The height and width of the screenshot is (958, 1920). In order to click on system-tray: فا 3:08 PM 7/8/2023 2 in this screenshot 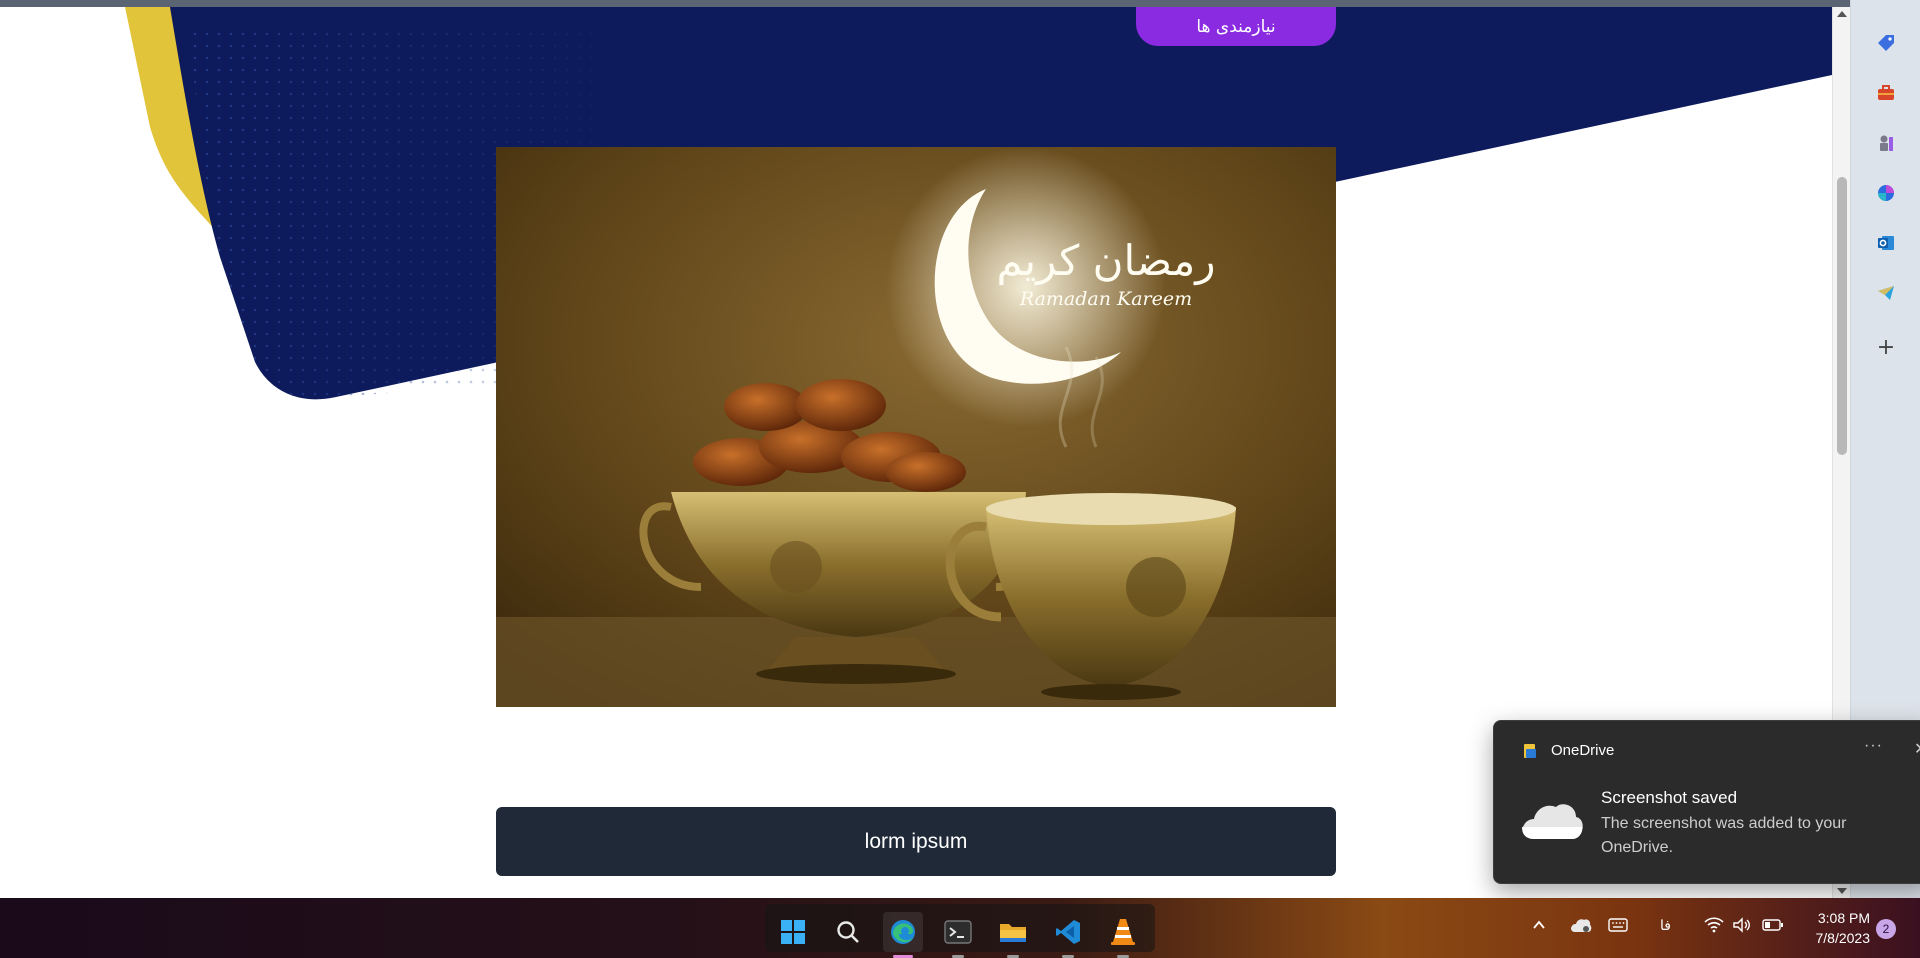, I will do `click(960, 928)`.